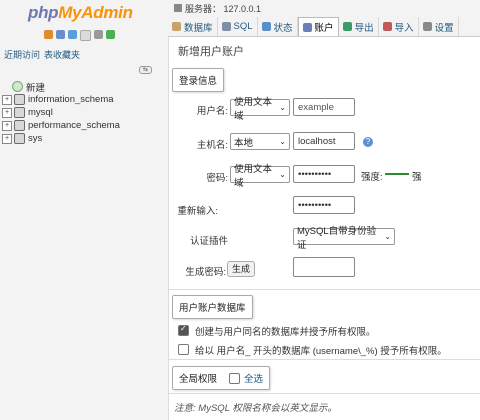  Describe the element at coordinates (208, 241) in the screenshot. I see `auth-plugin-label: 认证插件` at that location.